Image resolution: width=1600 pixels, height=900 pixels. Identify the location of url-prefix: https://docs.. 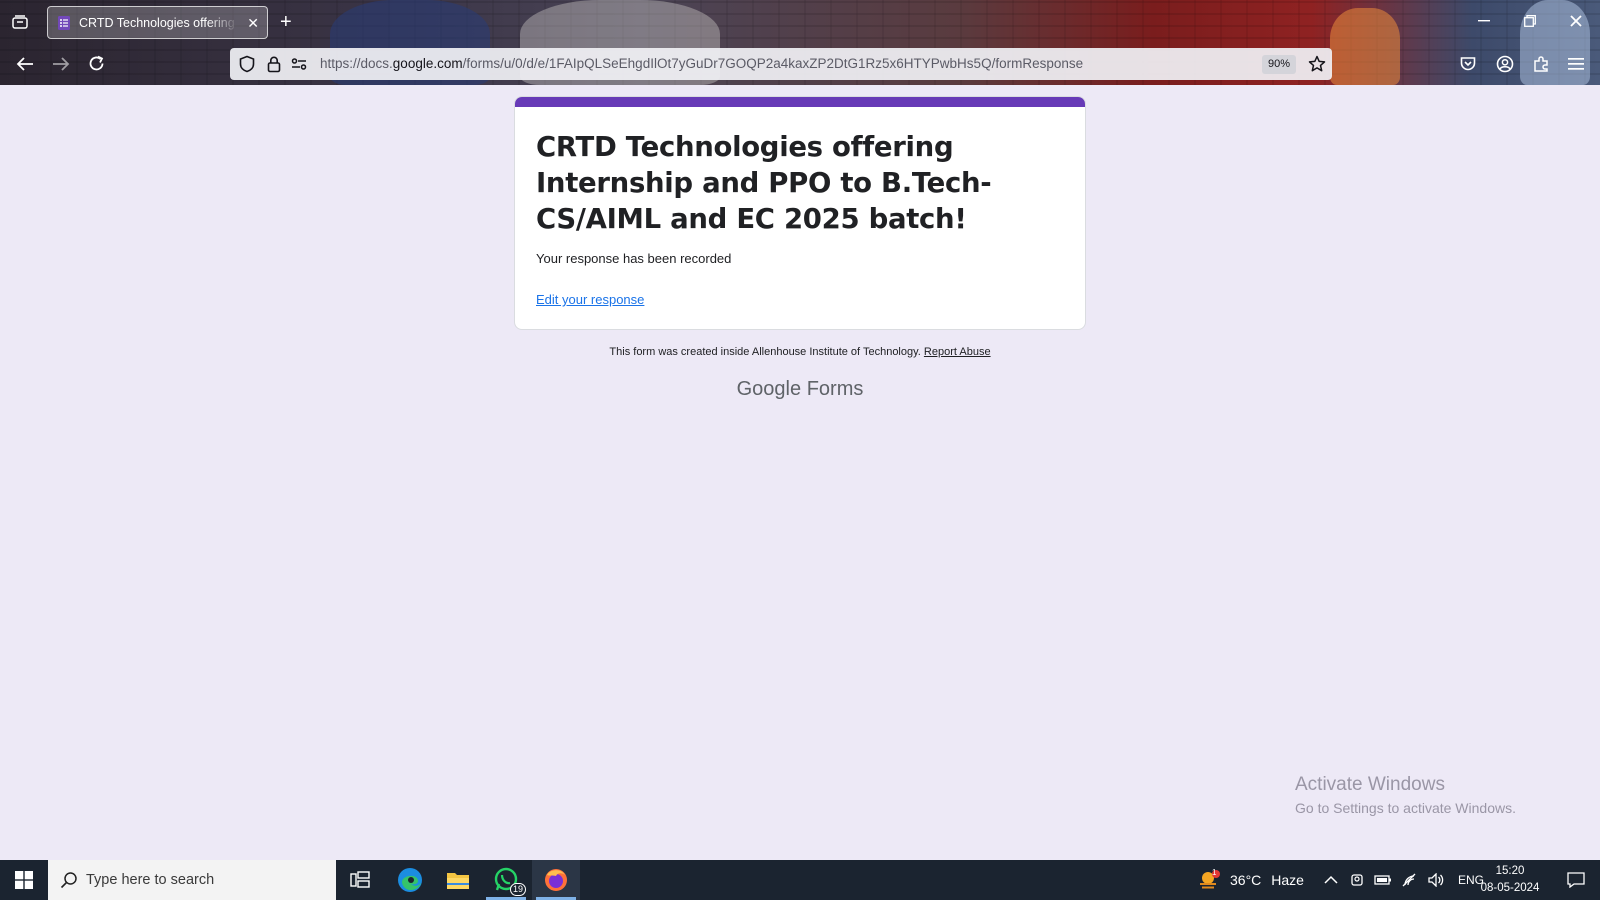
(356, 63).